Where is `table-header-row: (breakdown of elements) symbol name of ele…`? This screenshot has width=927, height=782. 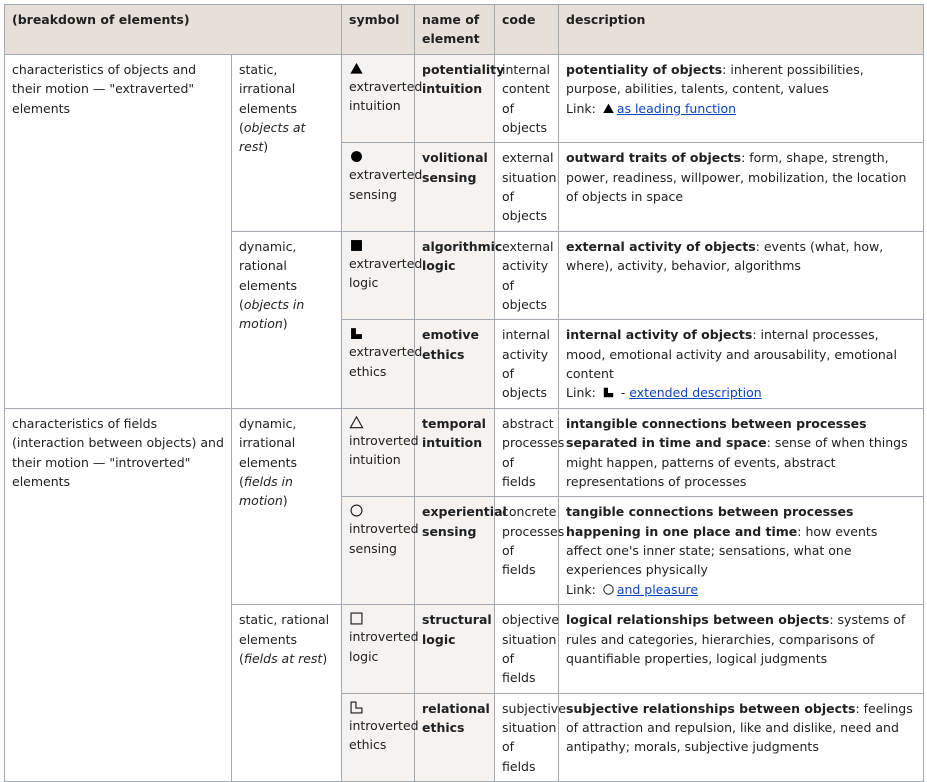
table-header-row: (breakdown of elements) symbol name of ele… is located at coordinates (464, 29).